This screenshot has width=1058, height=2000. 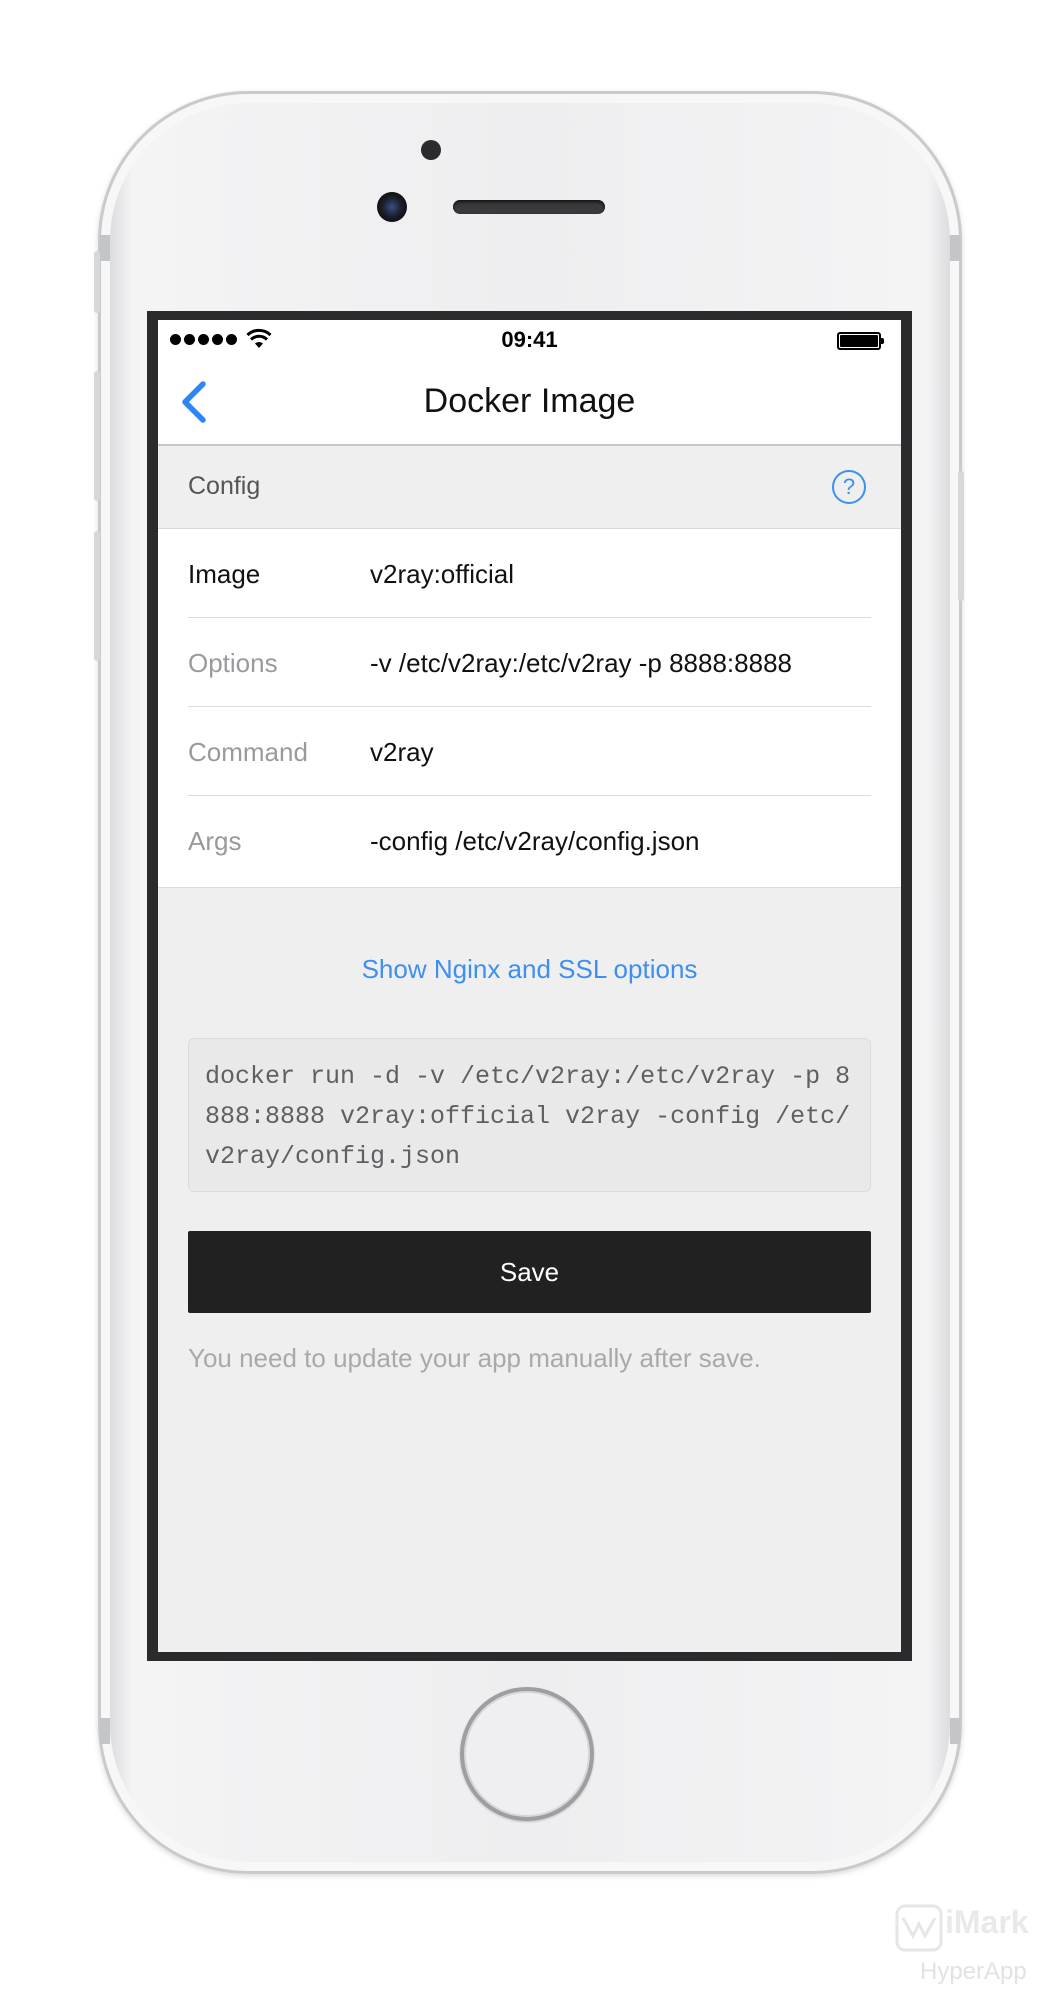 I want to click on power-button, so click(x=961, y=536).